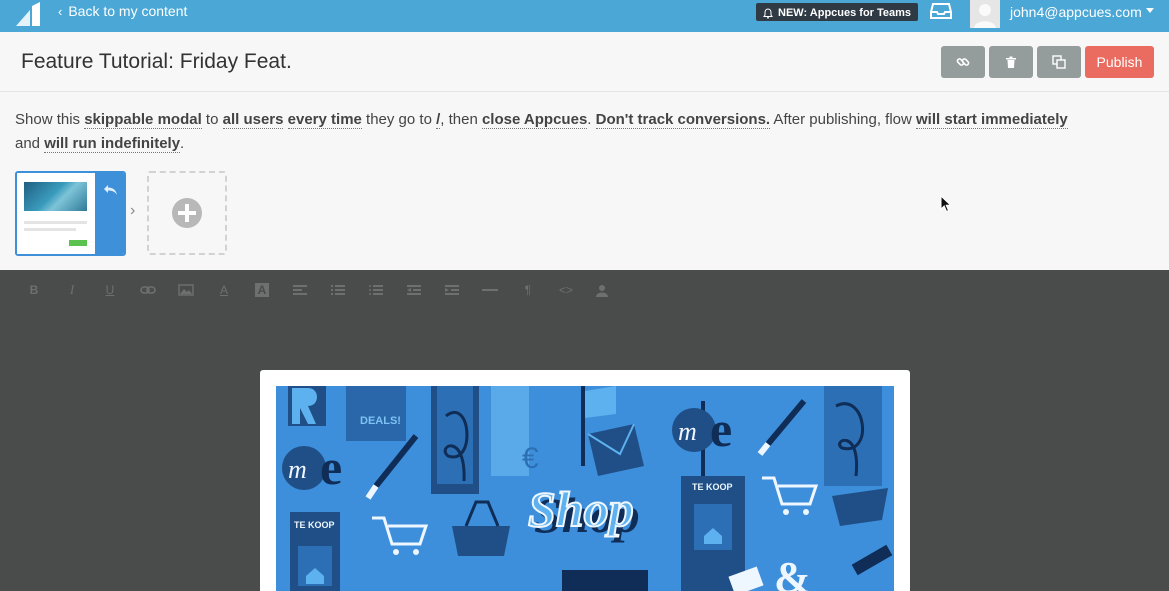 This screenshot has height=591, width=1169. Describe the element at coordinates (584, 62) in the screenshot. I see `flow-header: Feature Tutorial: Friday Feat. Publish` at that location.